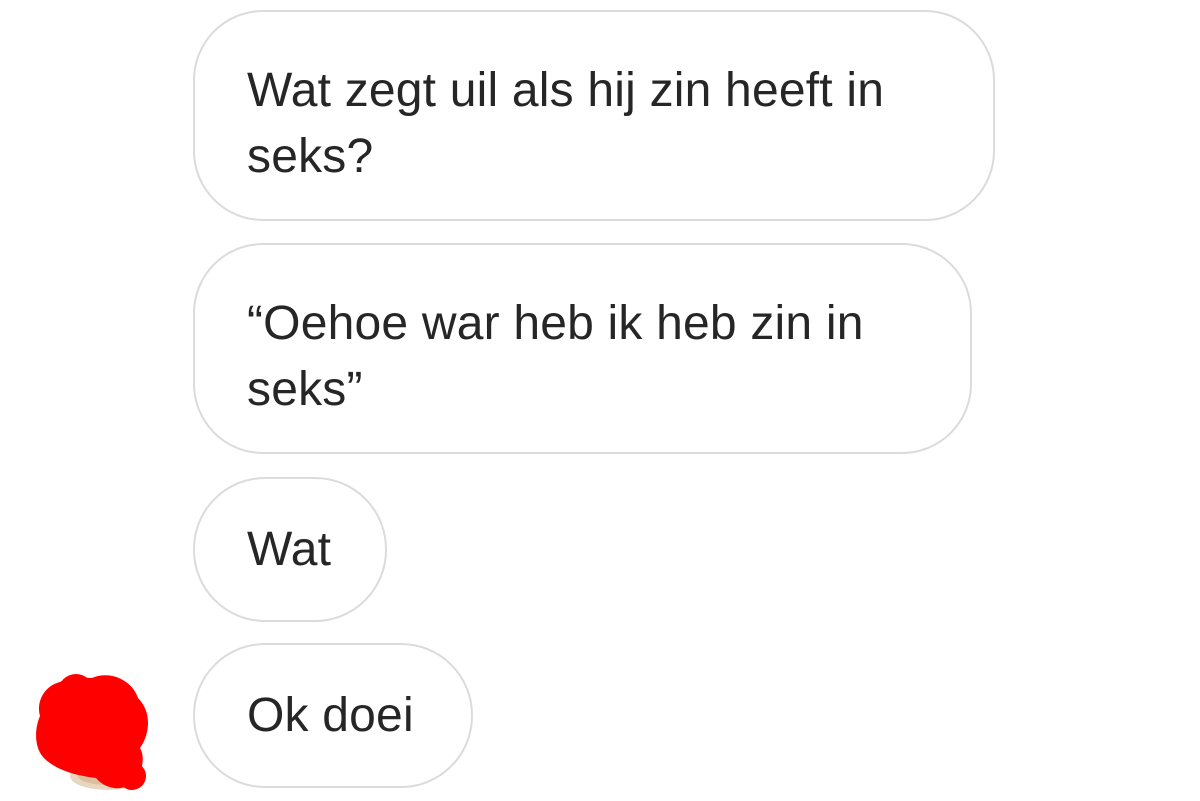 Image resolution: width=1200 pixels, height=801 pixels. I want to click on redacted-avatar-icon, so click(92, 732).